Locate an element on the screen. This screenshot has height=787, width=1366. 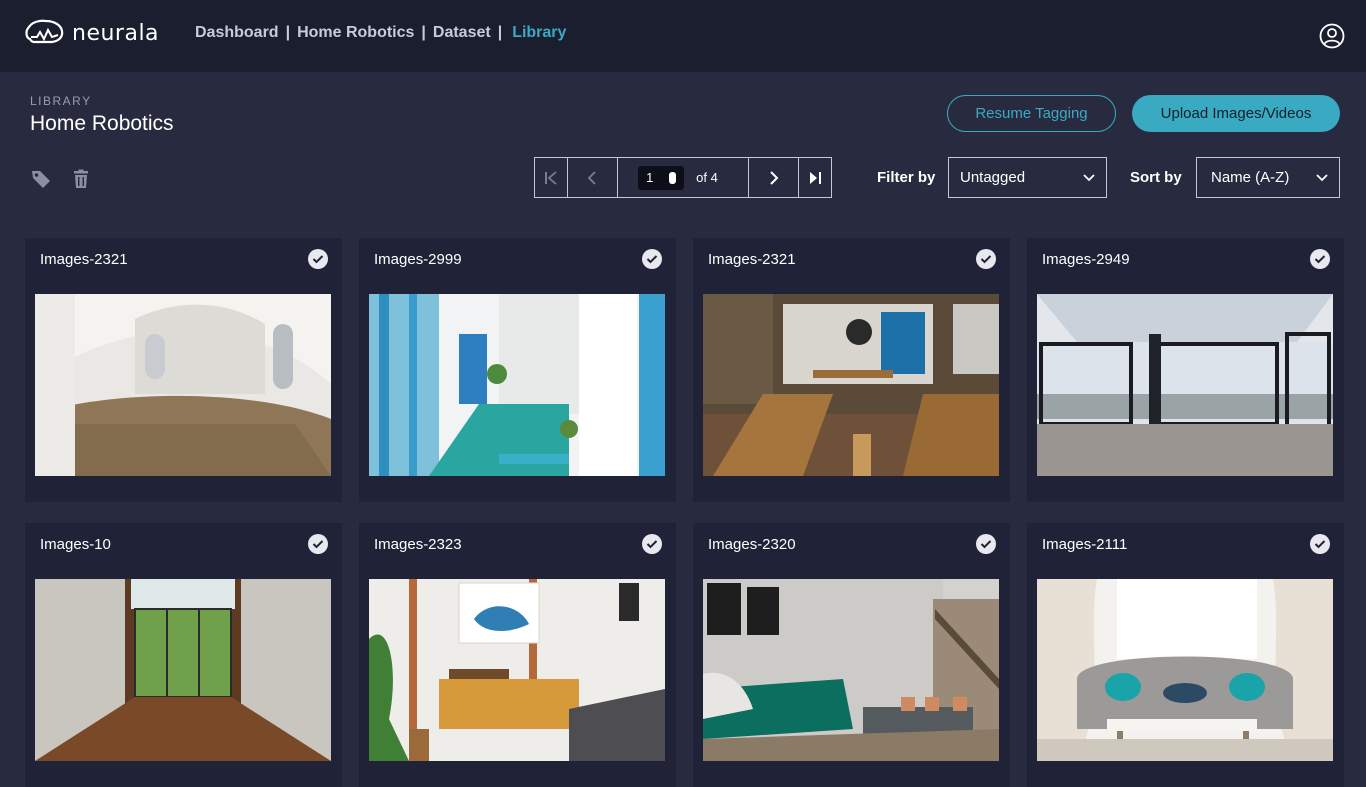
breadcrumb-library: Library is located at coordinates (539, 33).